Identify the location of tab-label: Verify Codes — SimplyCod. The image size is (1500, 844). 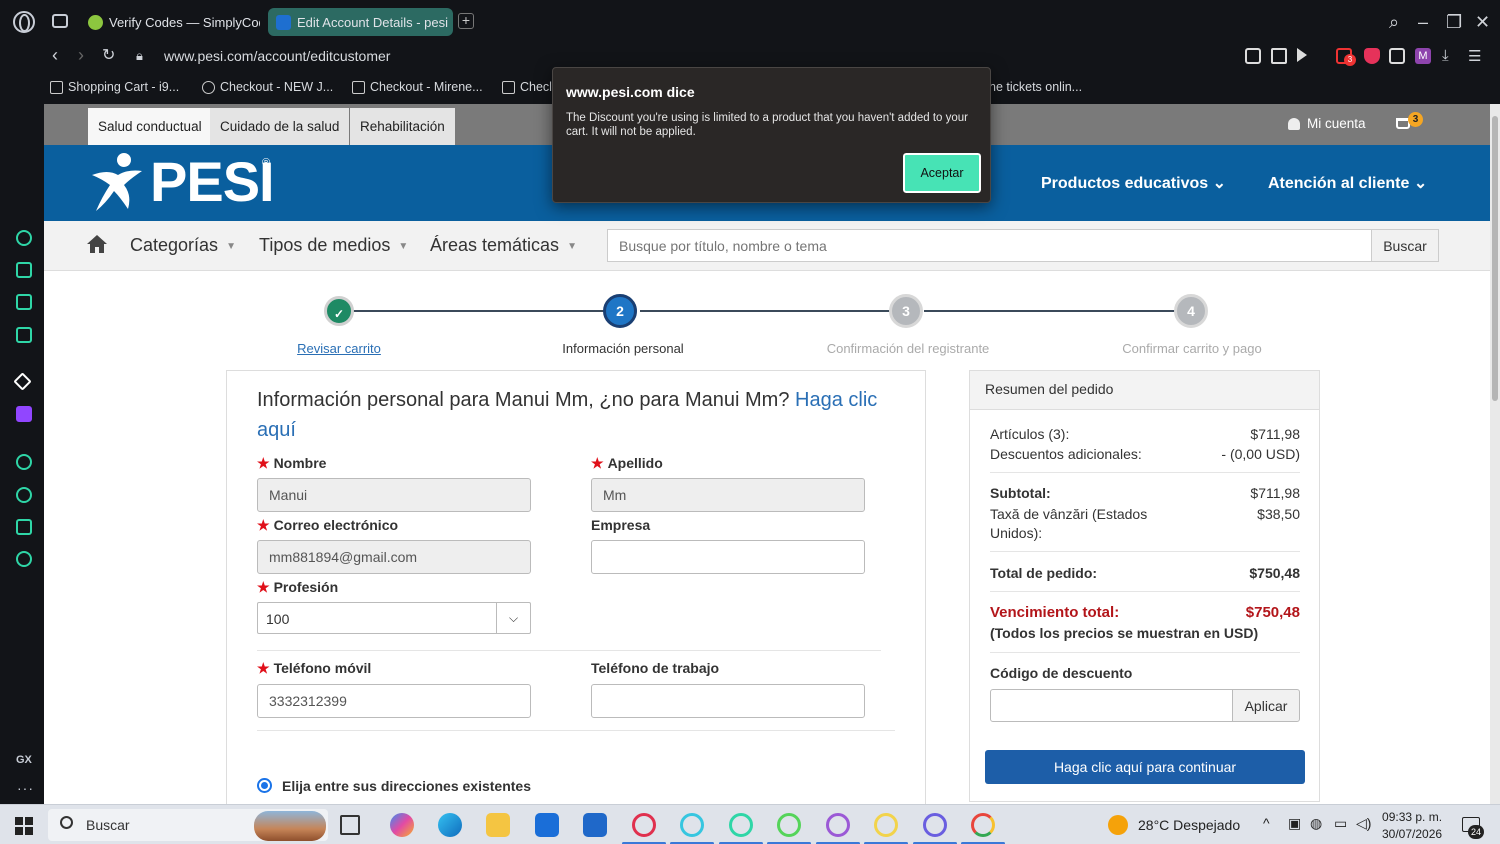
(184, 22).